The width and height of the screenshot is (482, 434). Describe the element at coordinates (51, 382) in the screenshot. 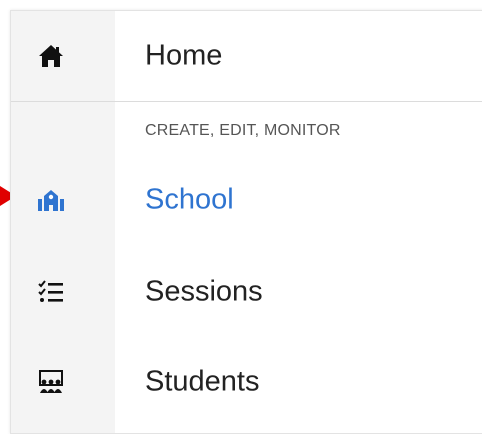

I see `classroom-icon` at that location.